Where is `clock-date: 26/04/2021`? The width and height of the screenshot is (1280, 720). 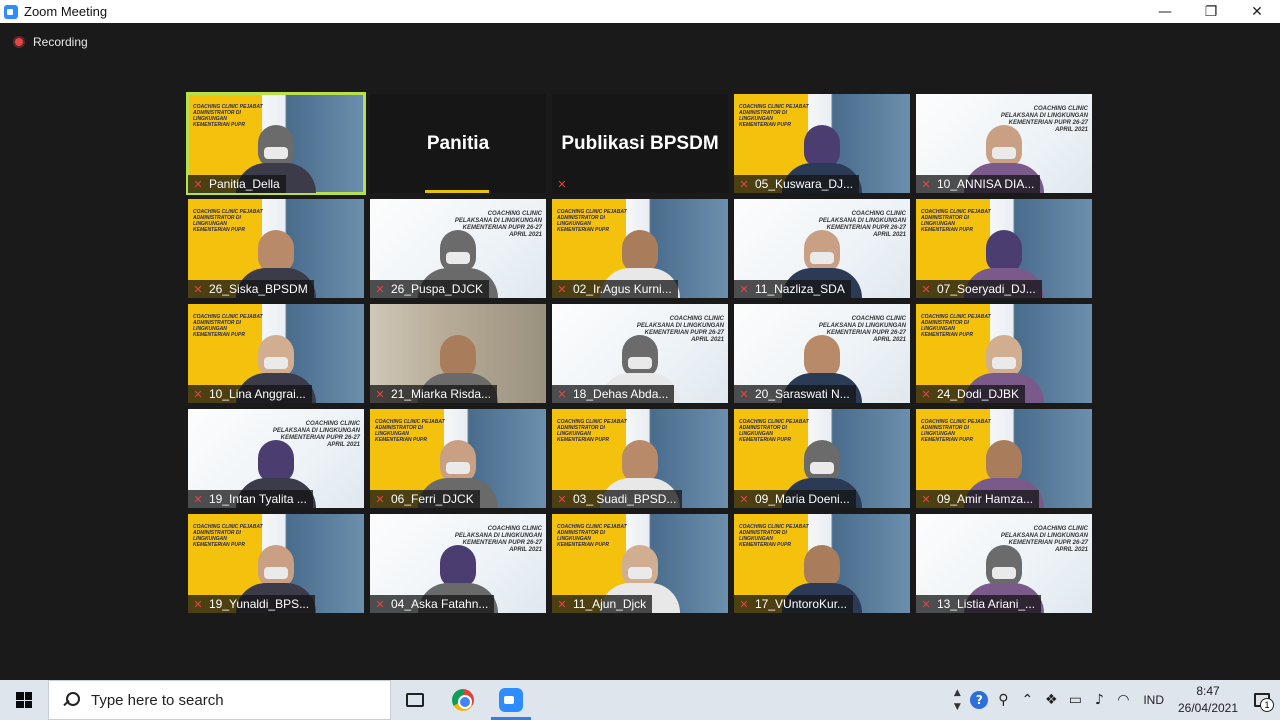
clock-date: 26/04/2021 is located at coordinates (1208, 708).